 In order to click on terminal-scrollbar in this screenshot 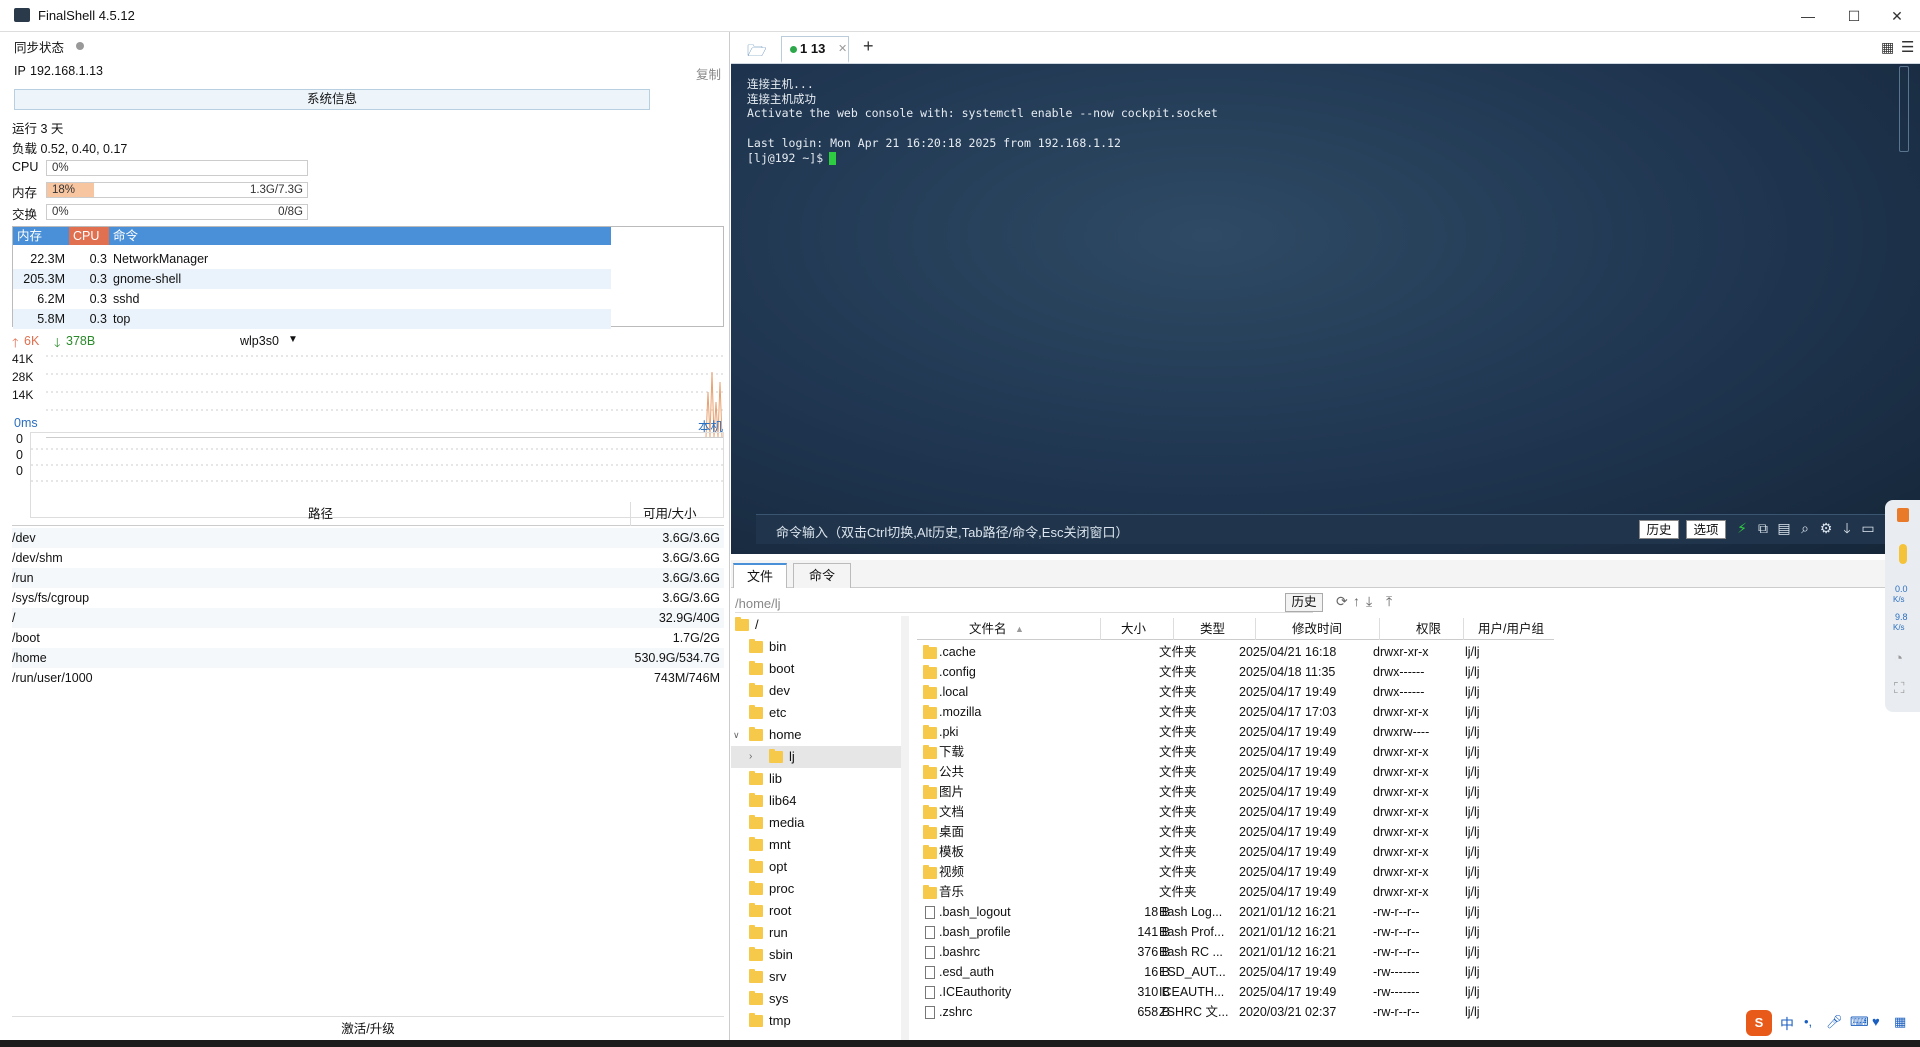, I will do `click(1904, 109)`.